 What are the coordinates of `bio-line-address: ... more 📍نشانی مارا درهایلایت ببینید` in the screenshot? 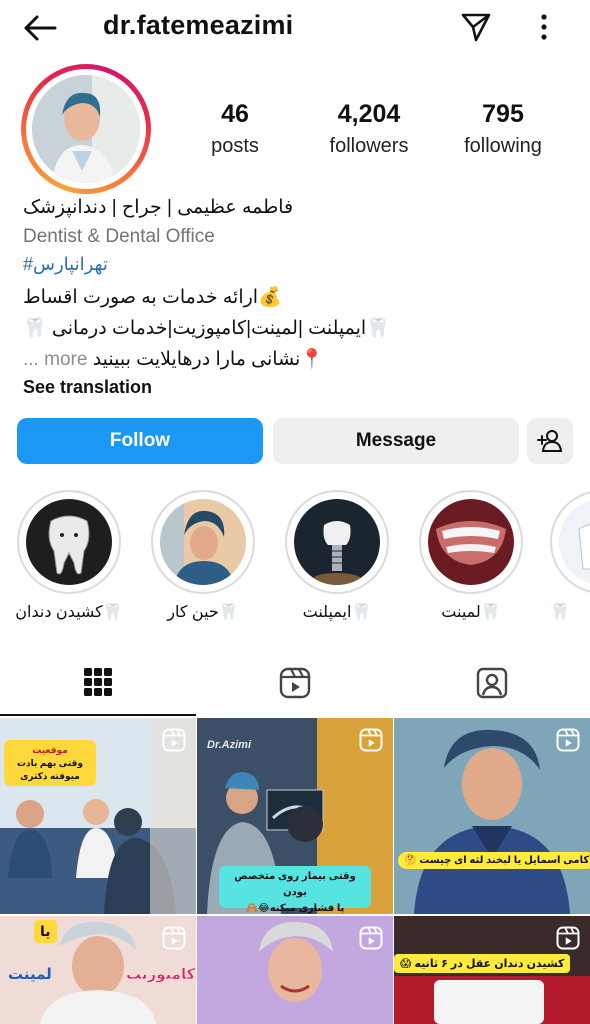 It's located at (173, 359).